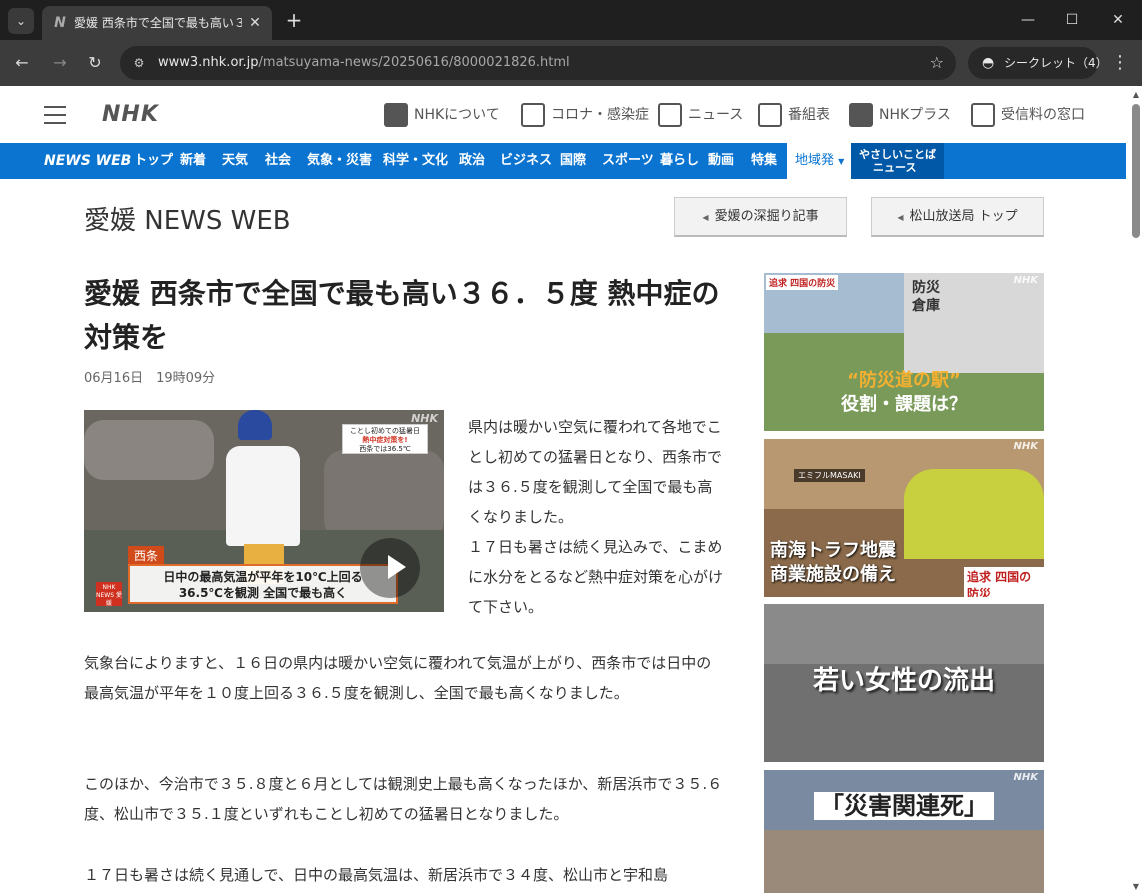 The image size is (1142, 893). I want to click on incognito-icon: ◓, so click(988, 63).